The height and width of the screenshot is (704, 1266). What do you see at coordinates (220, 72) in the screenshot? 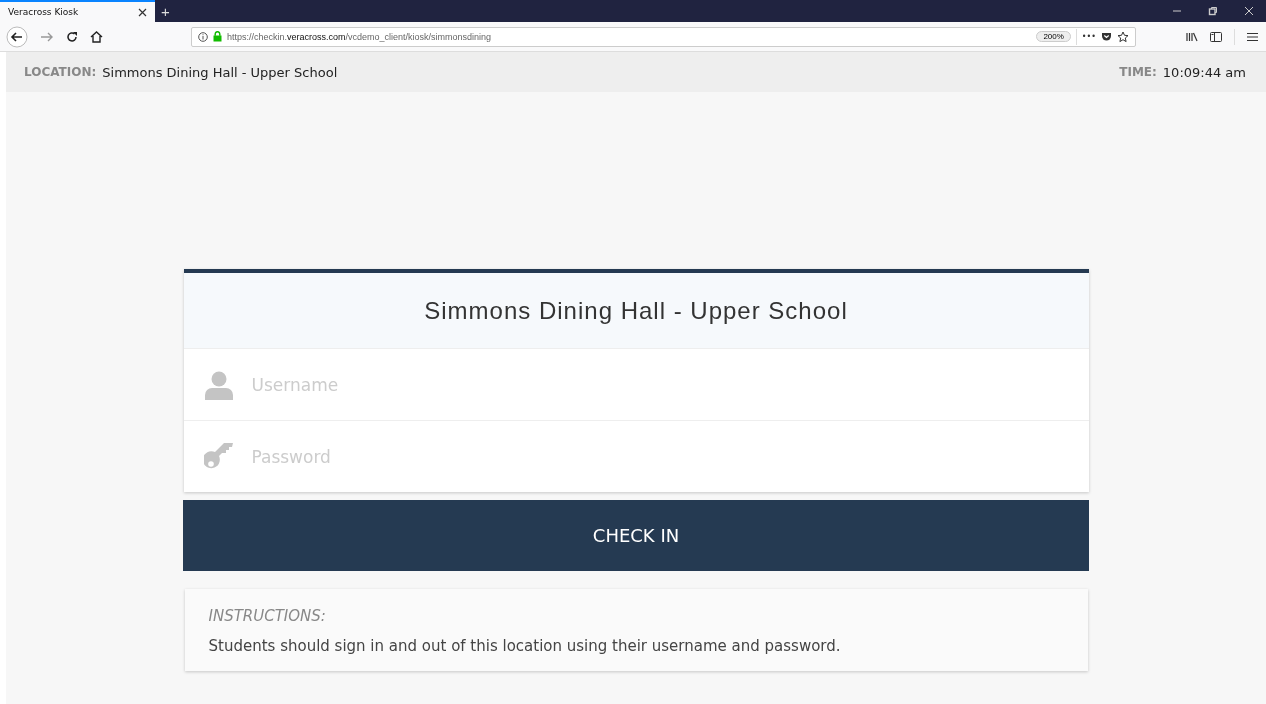
I see `location-name: Simmons Dining Hall - Upper School` at bounding box center [220, 72].